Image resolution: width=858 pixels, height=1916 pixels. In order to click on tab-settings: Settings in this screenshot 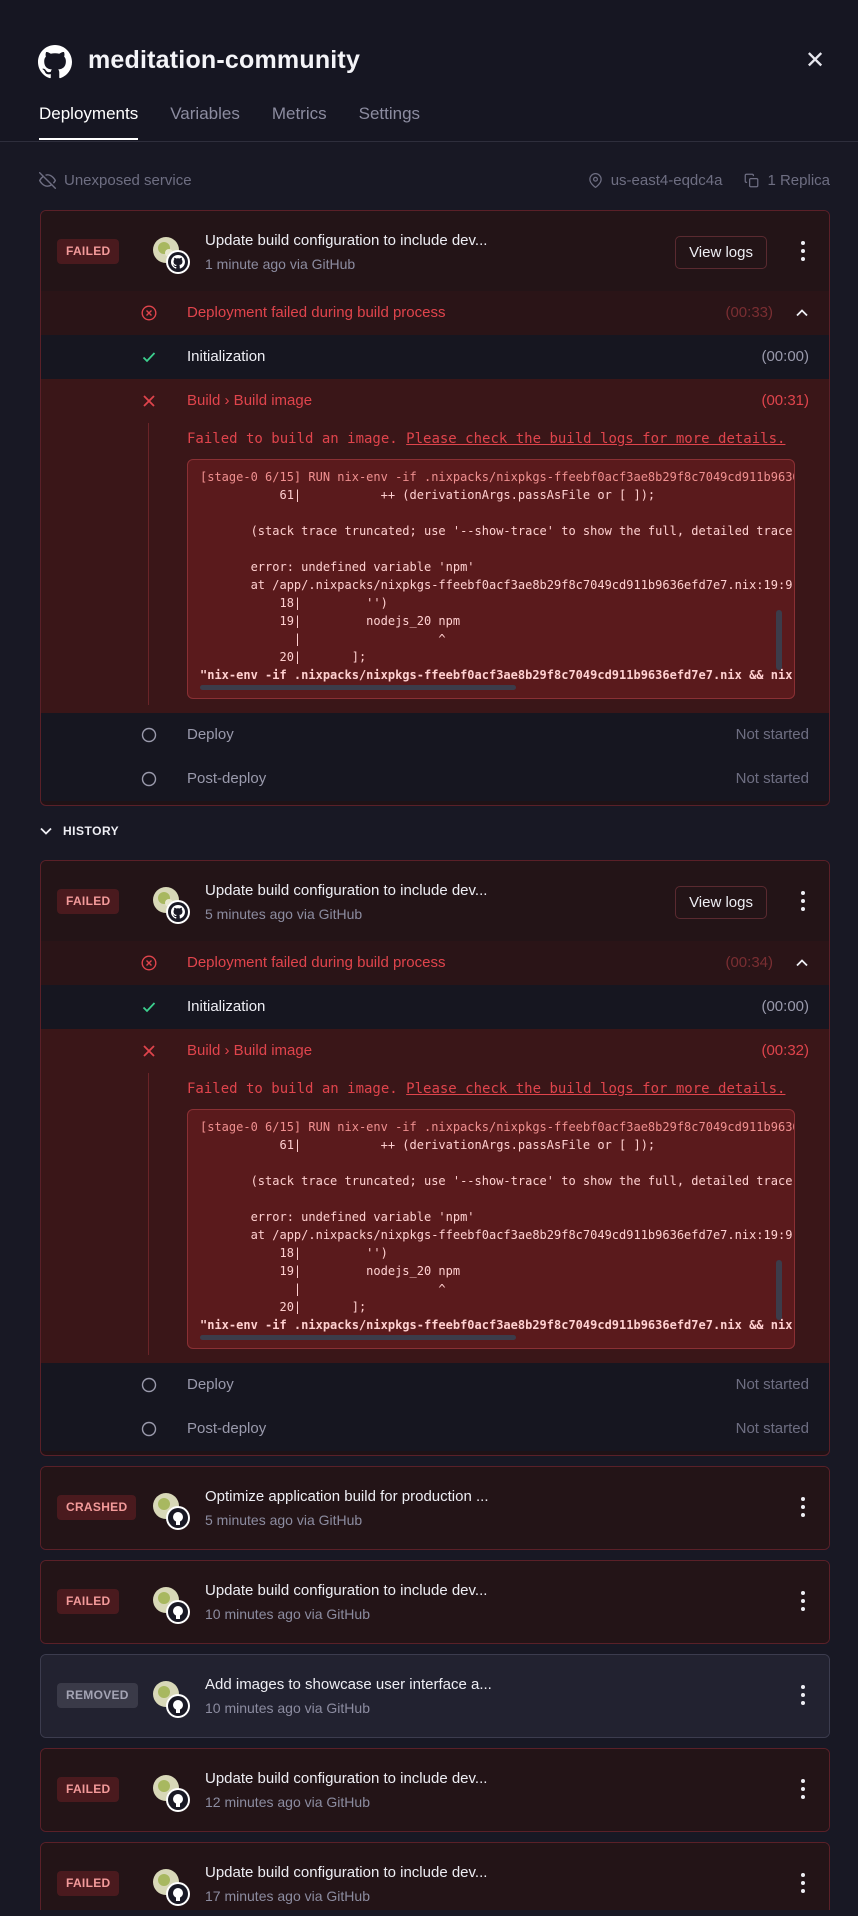, I will do `click(389, 122)`.